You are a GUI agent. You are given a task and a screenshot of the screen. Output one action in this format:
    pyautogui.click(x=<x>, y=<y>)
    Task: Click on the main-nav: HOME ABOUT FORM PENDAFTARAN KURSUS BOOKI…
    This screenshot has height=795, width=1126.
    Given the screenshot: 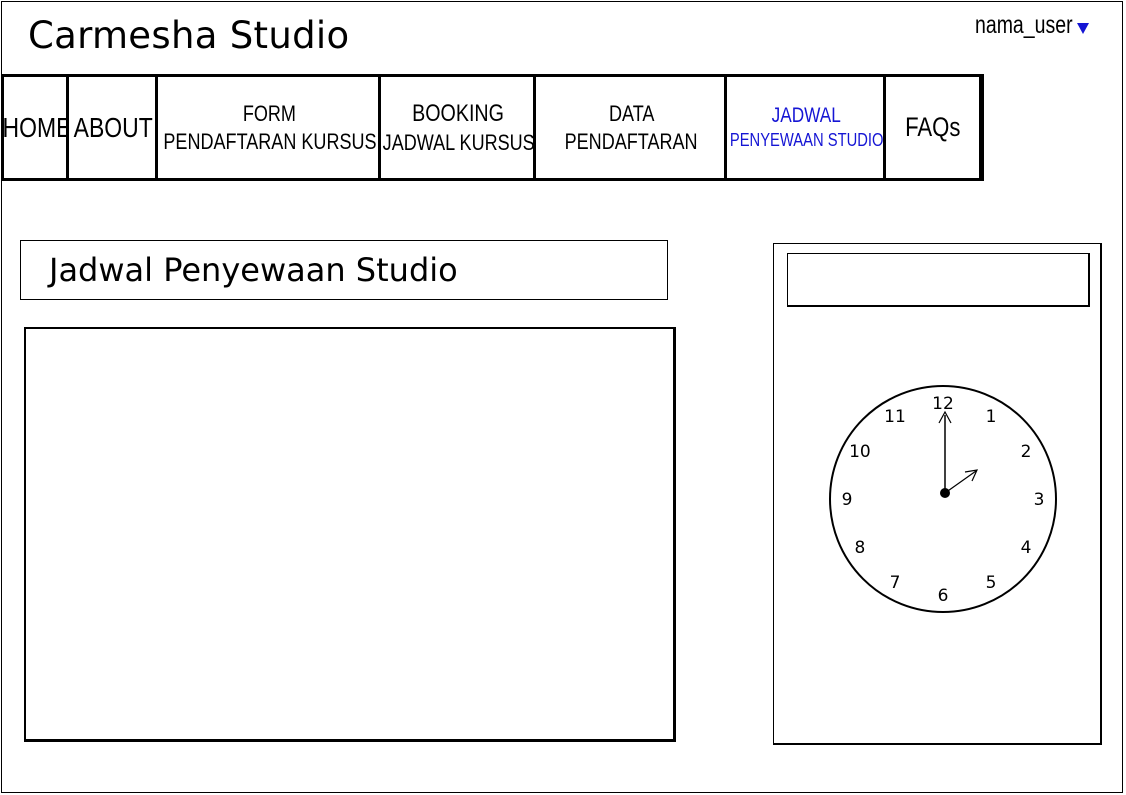 What is the action you would take?
    pyautogui.click(x=492, y=127)
    